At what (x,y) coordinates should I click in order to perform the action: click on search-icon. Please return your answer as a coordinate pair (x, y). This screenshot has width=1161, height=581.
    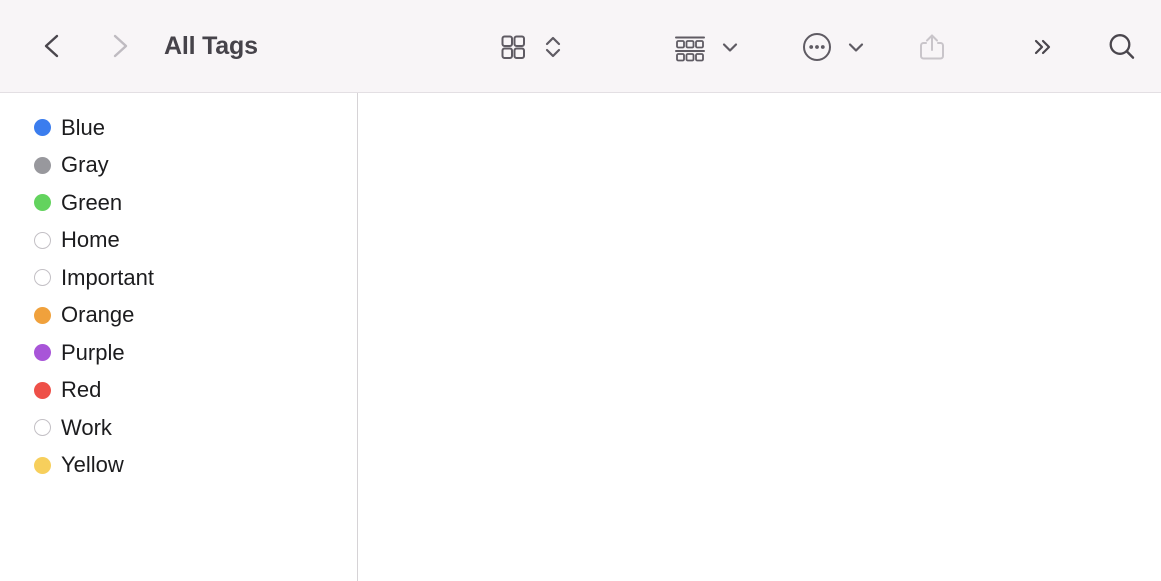
    Looking at the image, I should click on (1122, 47).